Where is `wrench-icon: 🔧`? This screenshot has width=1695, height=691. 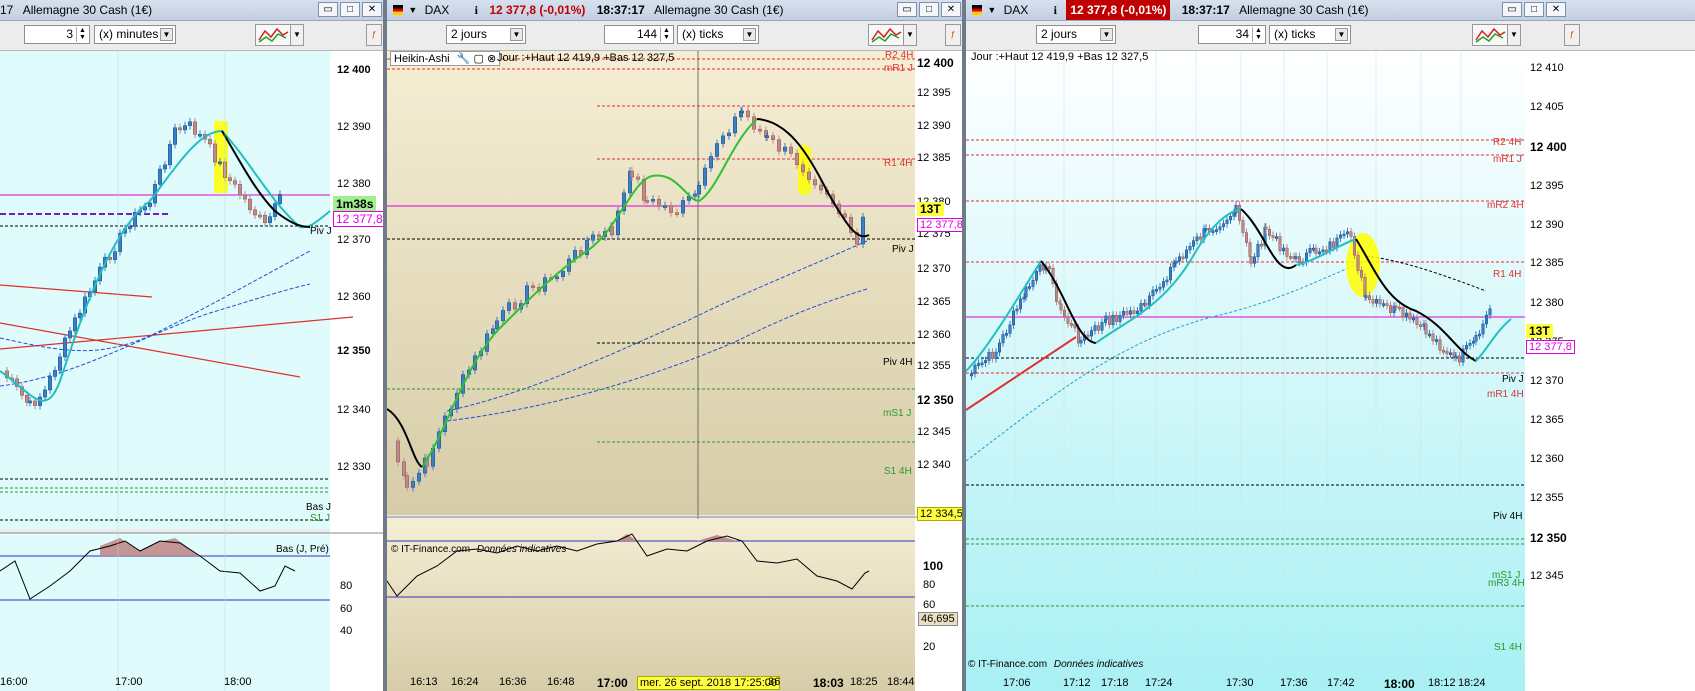
wrench-icon: 🔧 is located at coordinates (464, 59).